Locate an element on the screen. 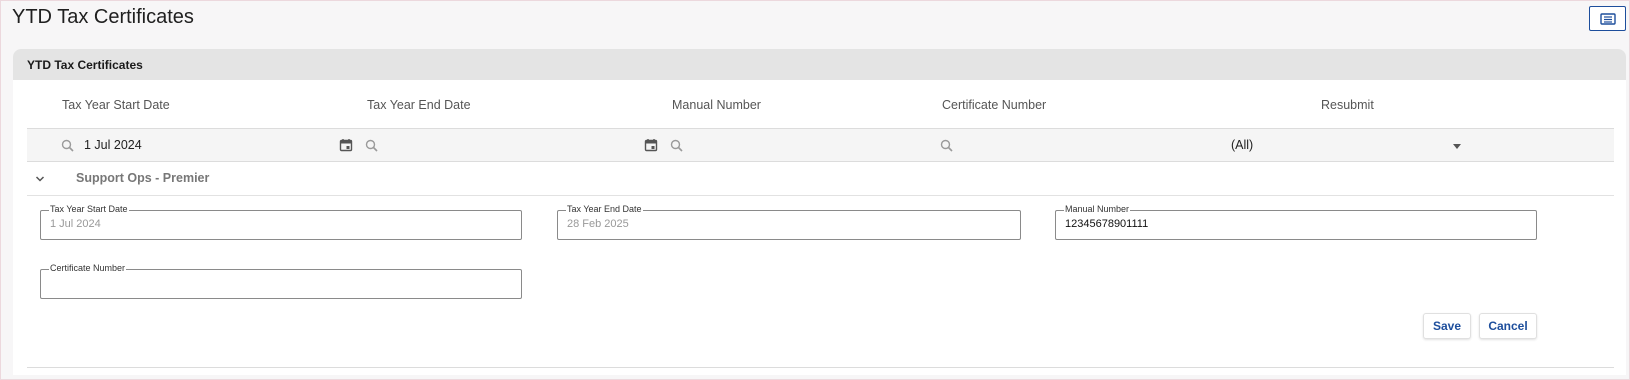 This screenshot has width=1630, height=380. start-date-value: 1 Jul 2024 is located at coordinates (75, 224).